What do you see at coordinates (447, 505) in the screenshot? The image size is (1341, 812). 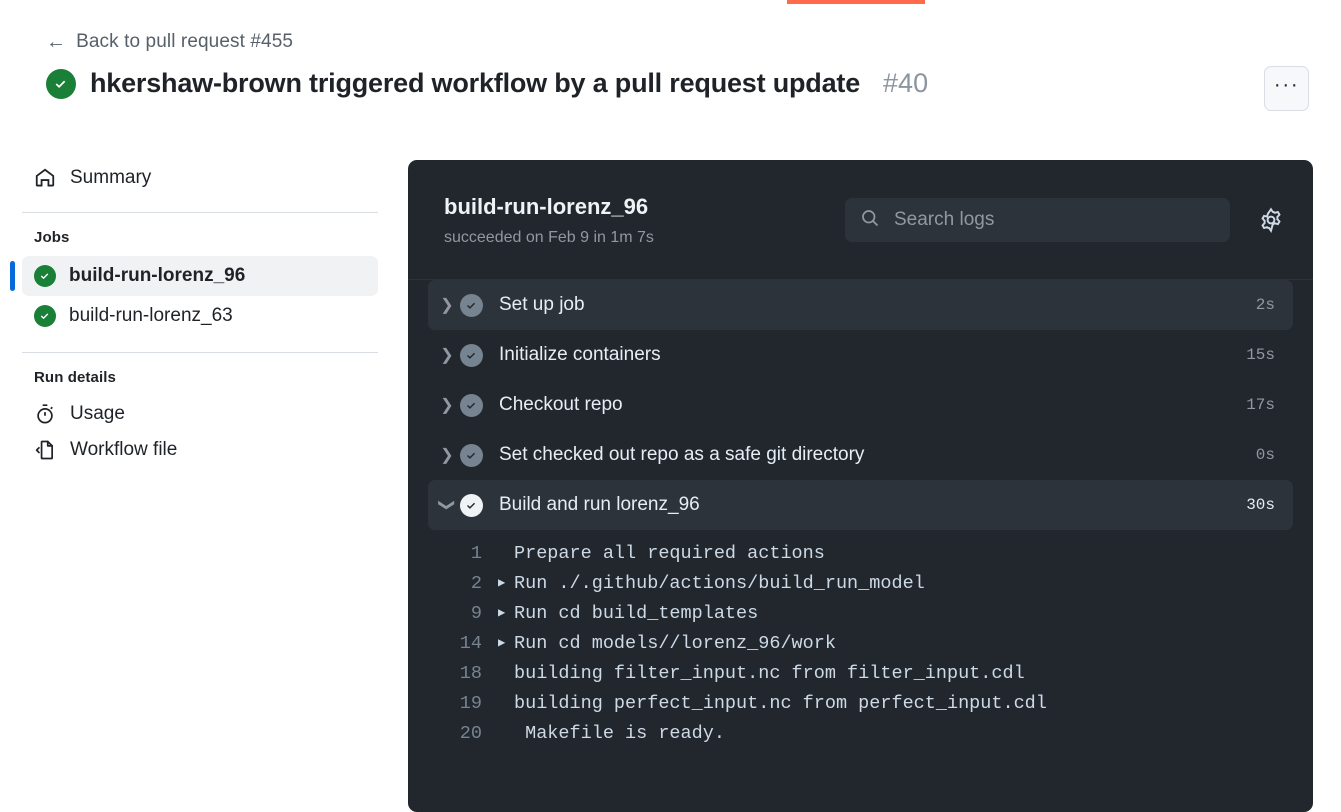 I see `chevron-down-icon: ❯` at bounding box center [447, 505].